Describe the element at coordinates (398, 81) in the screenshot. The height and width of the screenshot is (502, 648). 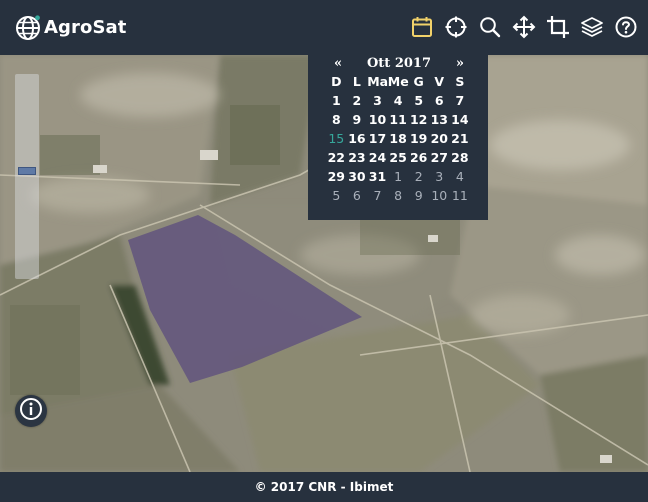
I see `weekday-header: Me` at that location.